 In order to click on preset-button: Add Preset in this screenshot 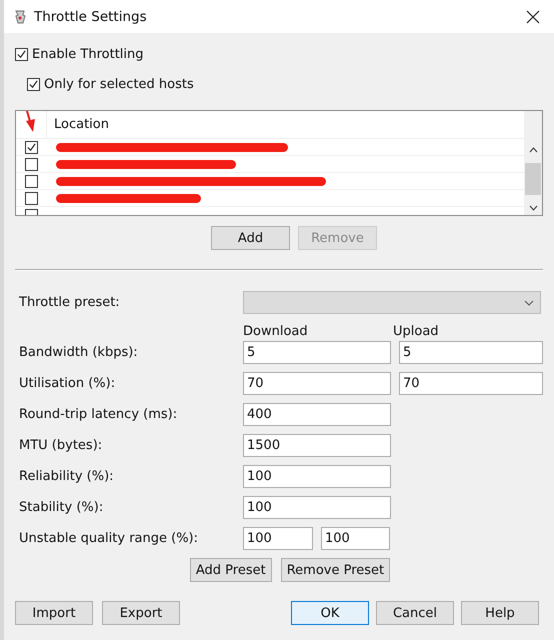, I will do `click(231, 570)`.